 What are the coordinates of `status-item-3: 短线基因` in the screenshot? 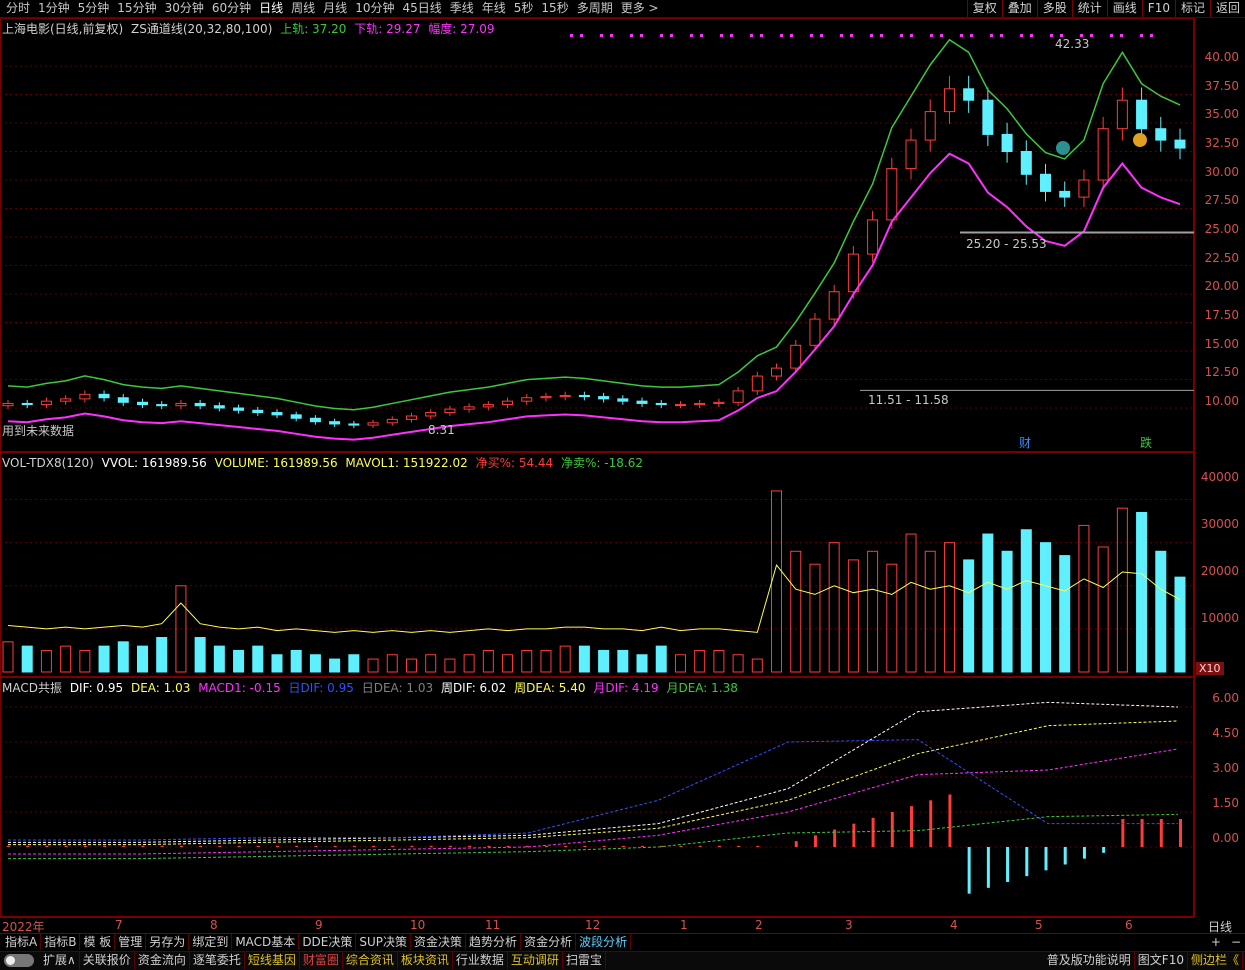 It's located at (272, 960).